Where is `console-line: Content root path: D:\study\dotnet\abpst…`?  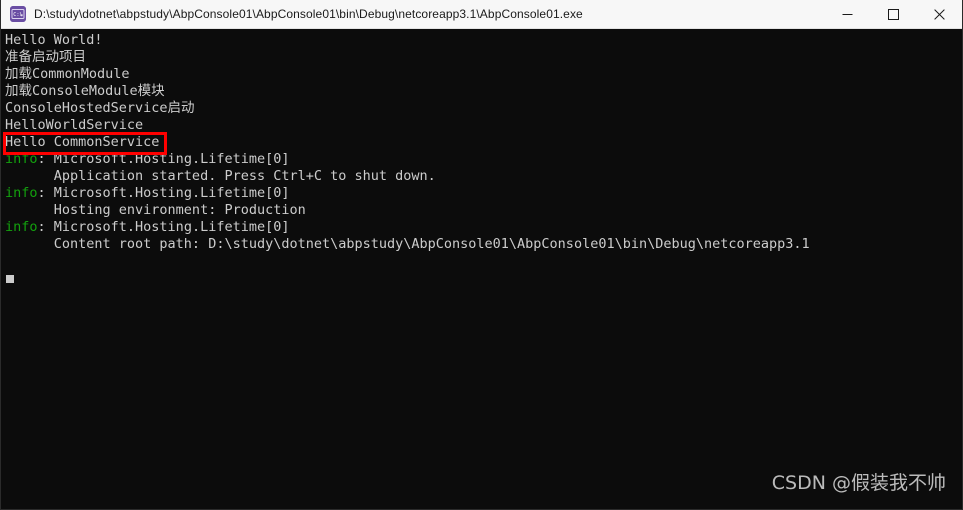 console-line: Content root path: D:\study\dotnet\abpst… is located at coordinates (407, 244).